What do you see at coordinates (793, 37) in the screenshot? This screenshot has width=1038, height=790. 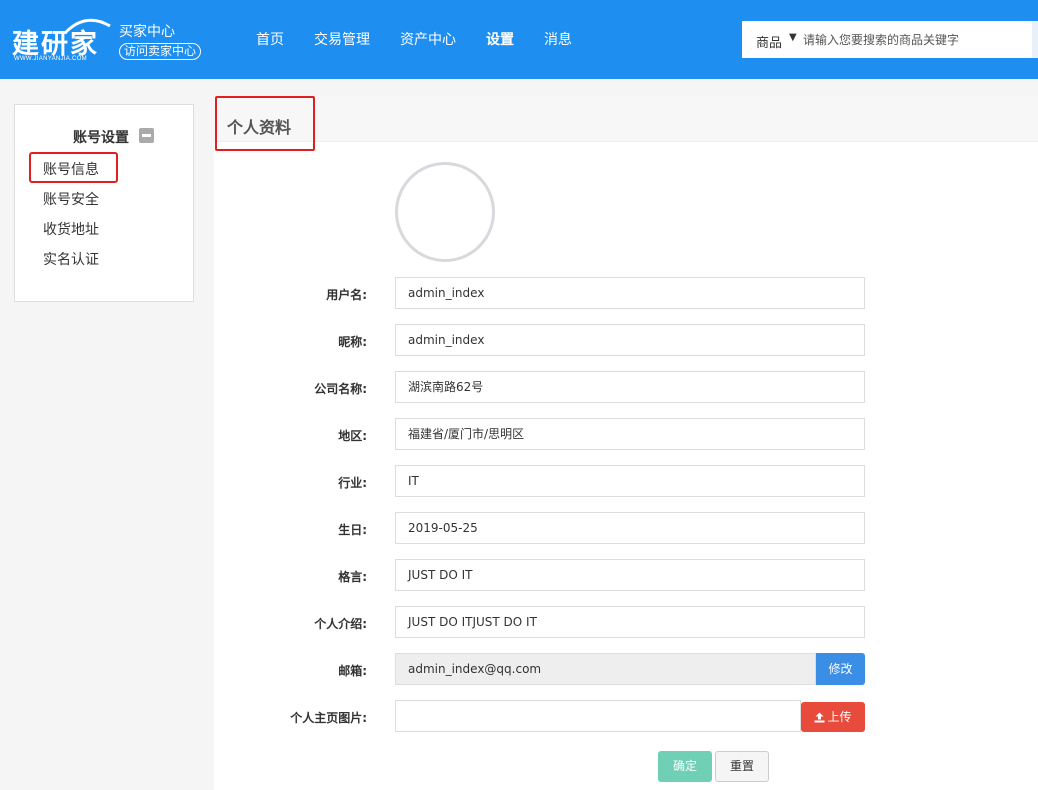 I see `caret-down-icon: ▼` at bounding box center [793, 37].